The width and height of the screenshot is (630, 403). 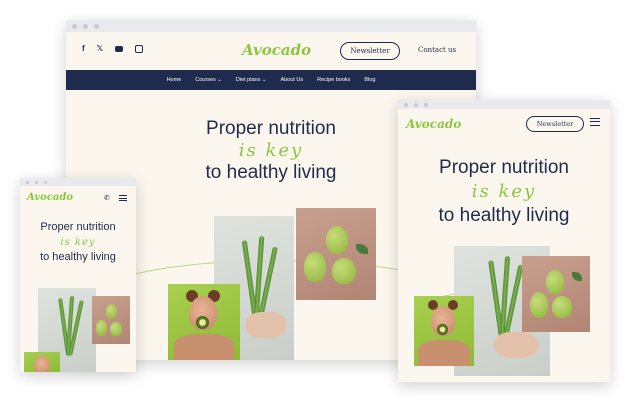 I want to click on social-links: f 𝕏, so click(x=113, y=48).